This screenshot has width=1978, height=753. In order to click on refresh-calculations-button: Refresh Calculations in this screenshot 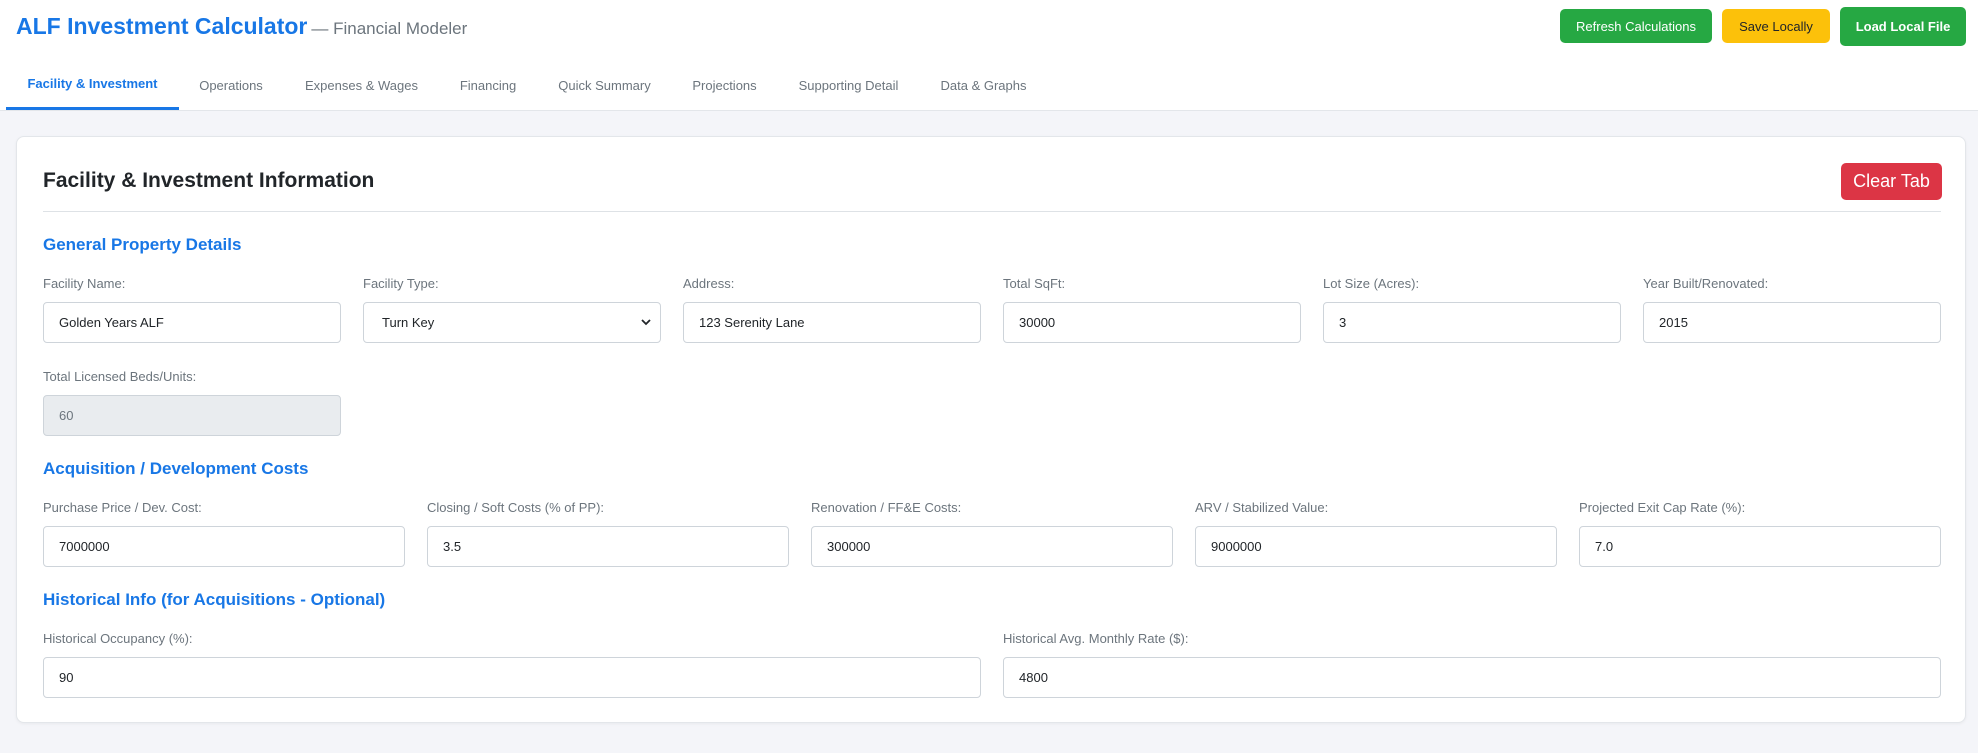, I will do `click(1636, 26)`.